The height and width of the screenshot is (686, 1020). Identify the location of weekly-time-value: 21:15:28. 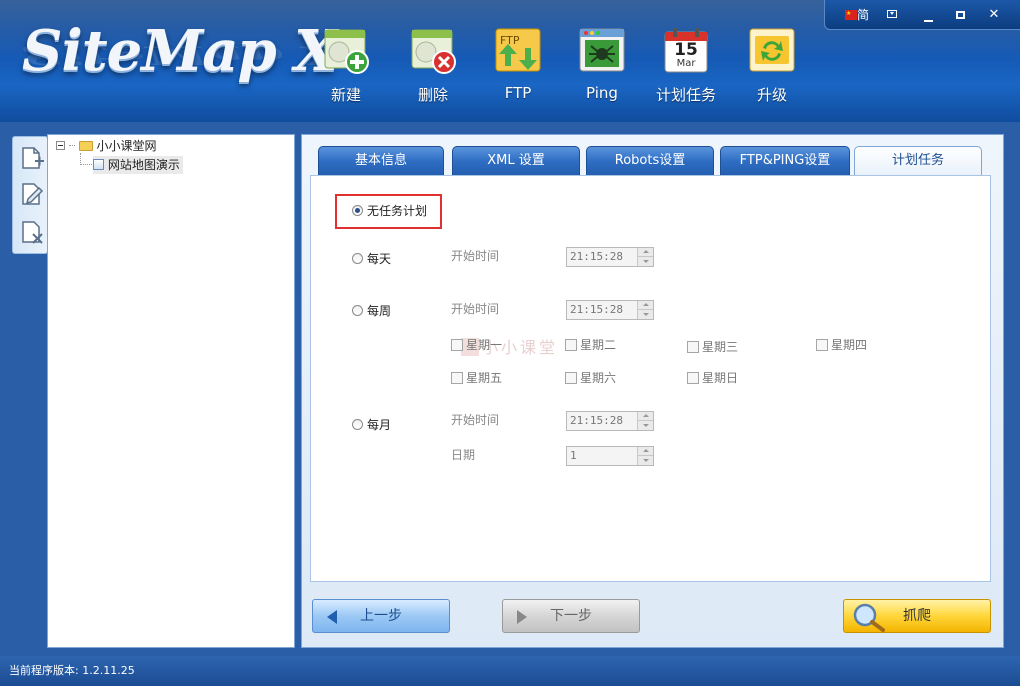
(596, 309).